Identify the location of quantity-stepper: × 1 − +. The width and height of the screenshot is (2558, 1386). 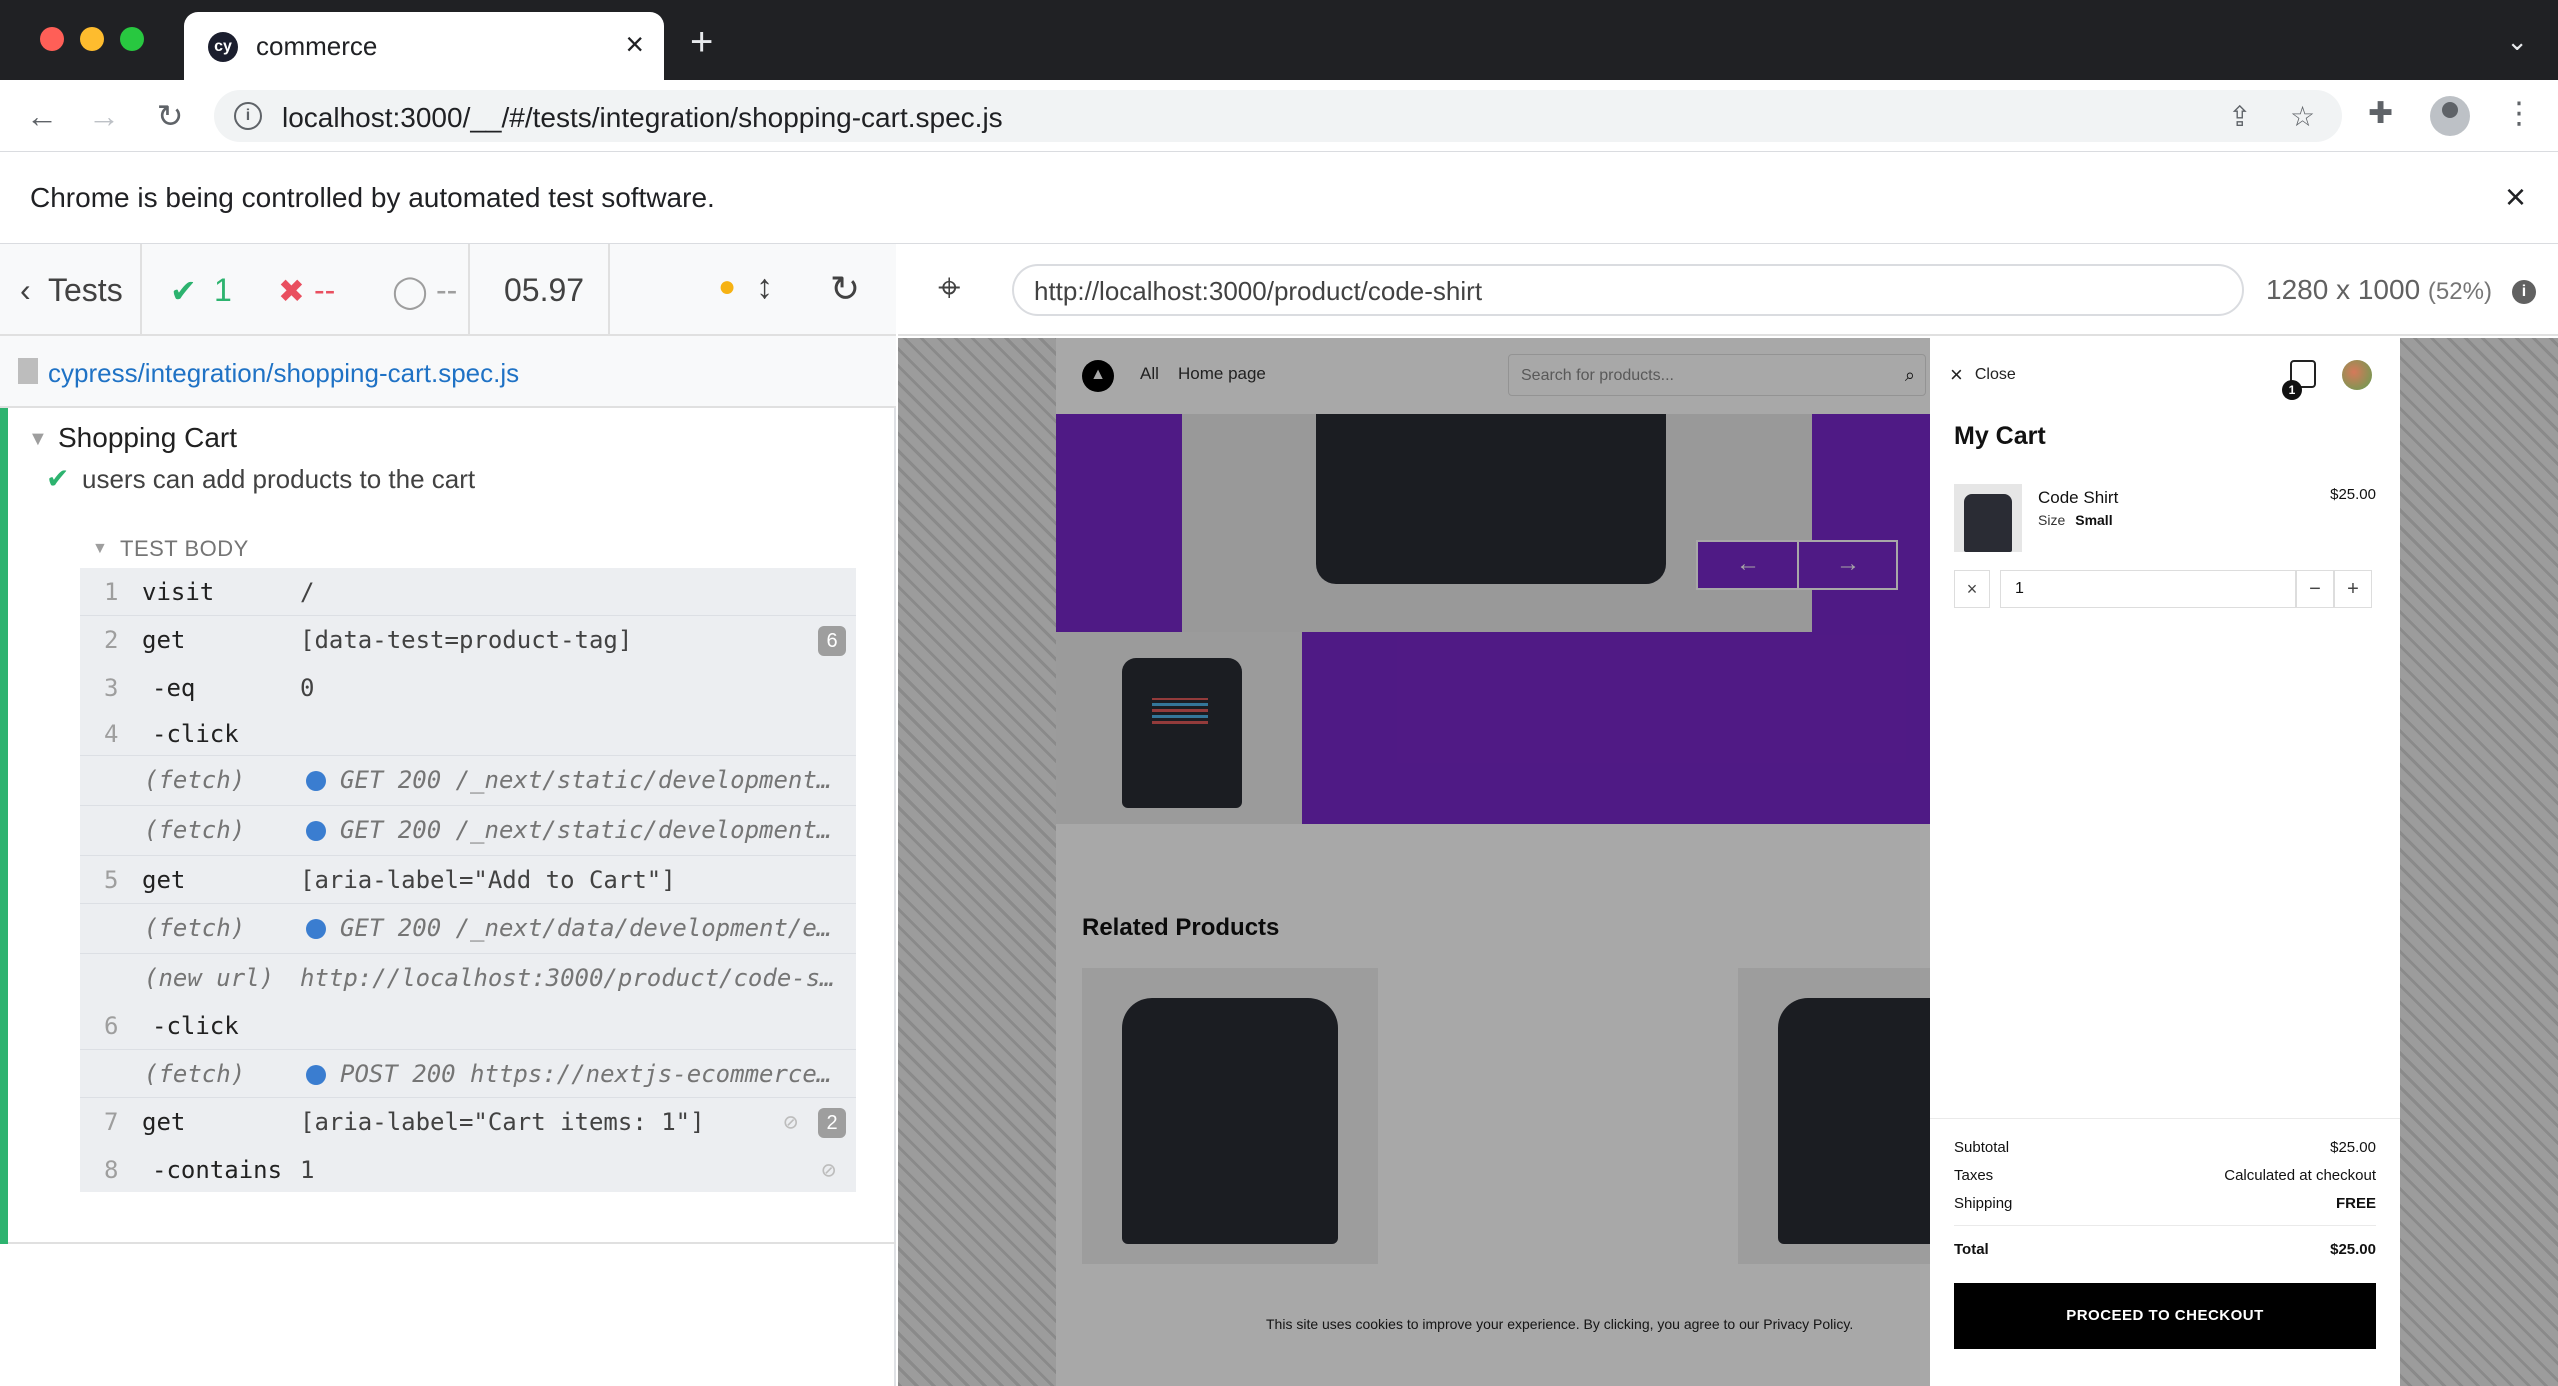
(2165, 589).